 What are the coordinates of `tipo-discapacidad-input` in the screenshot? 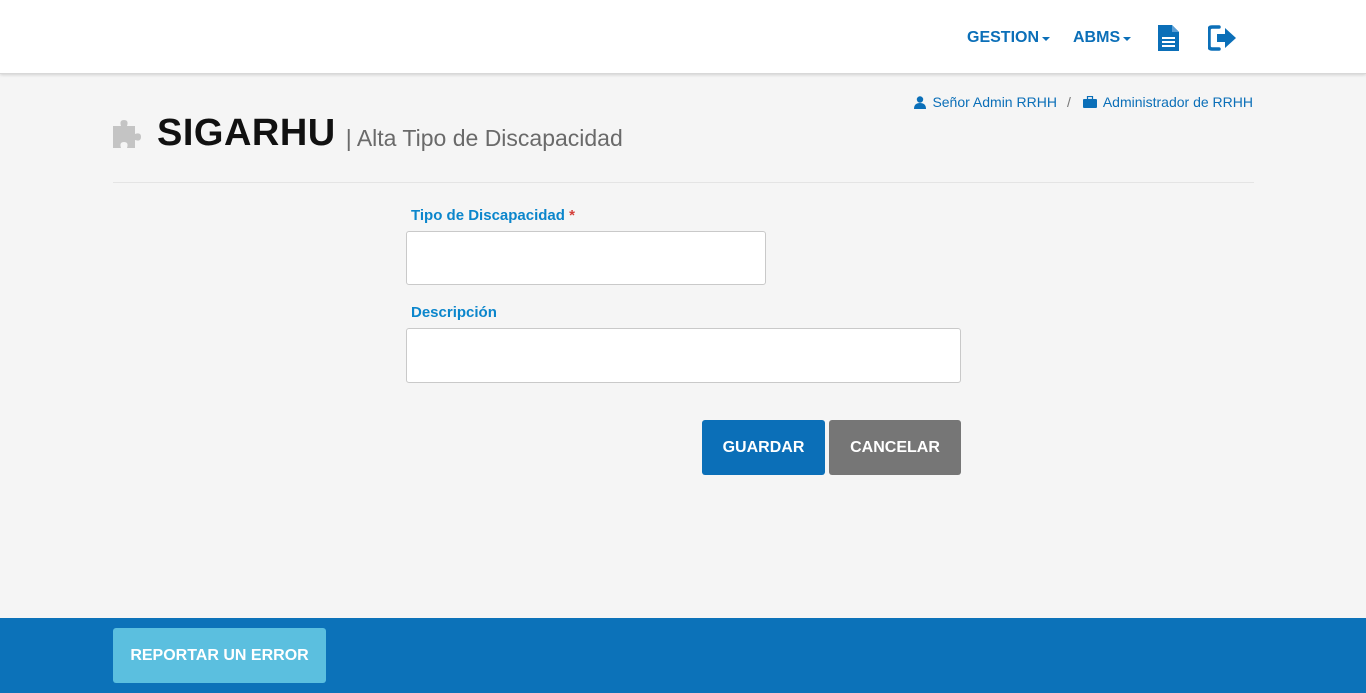 It's located at (586, 258).